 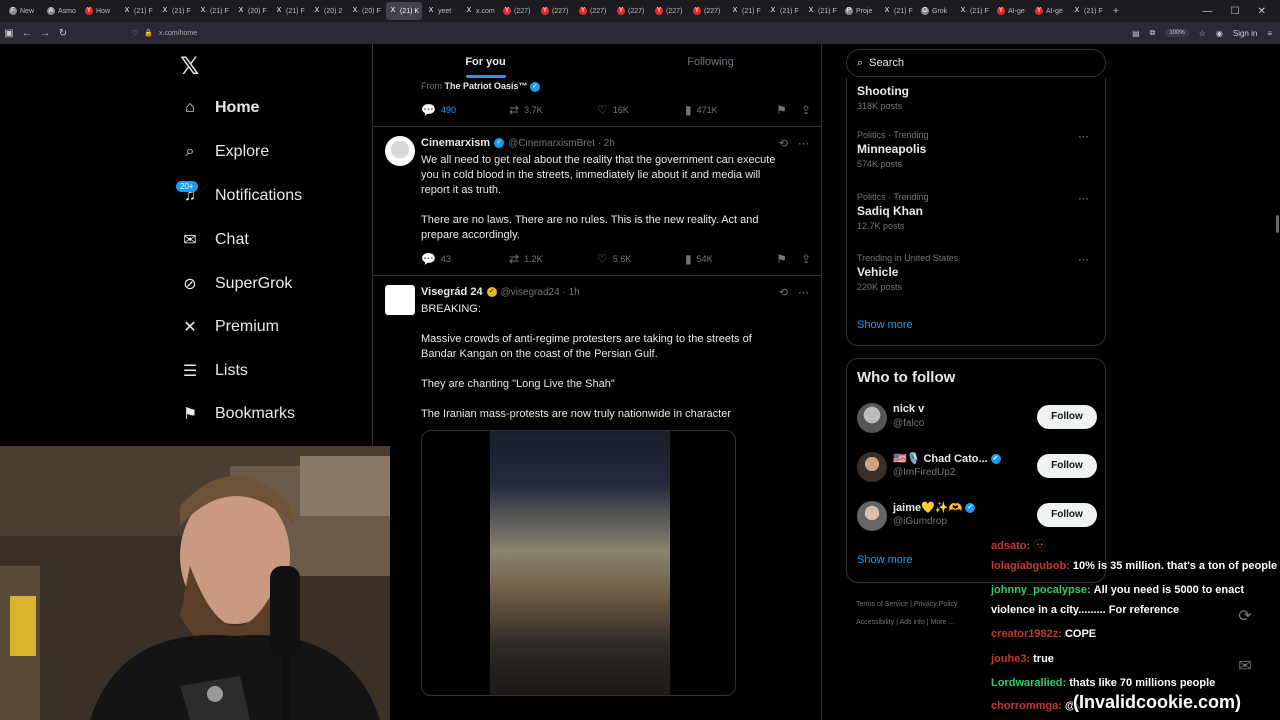 I want to click on browser-tab: X (21) K, so click(x=404, y=11).